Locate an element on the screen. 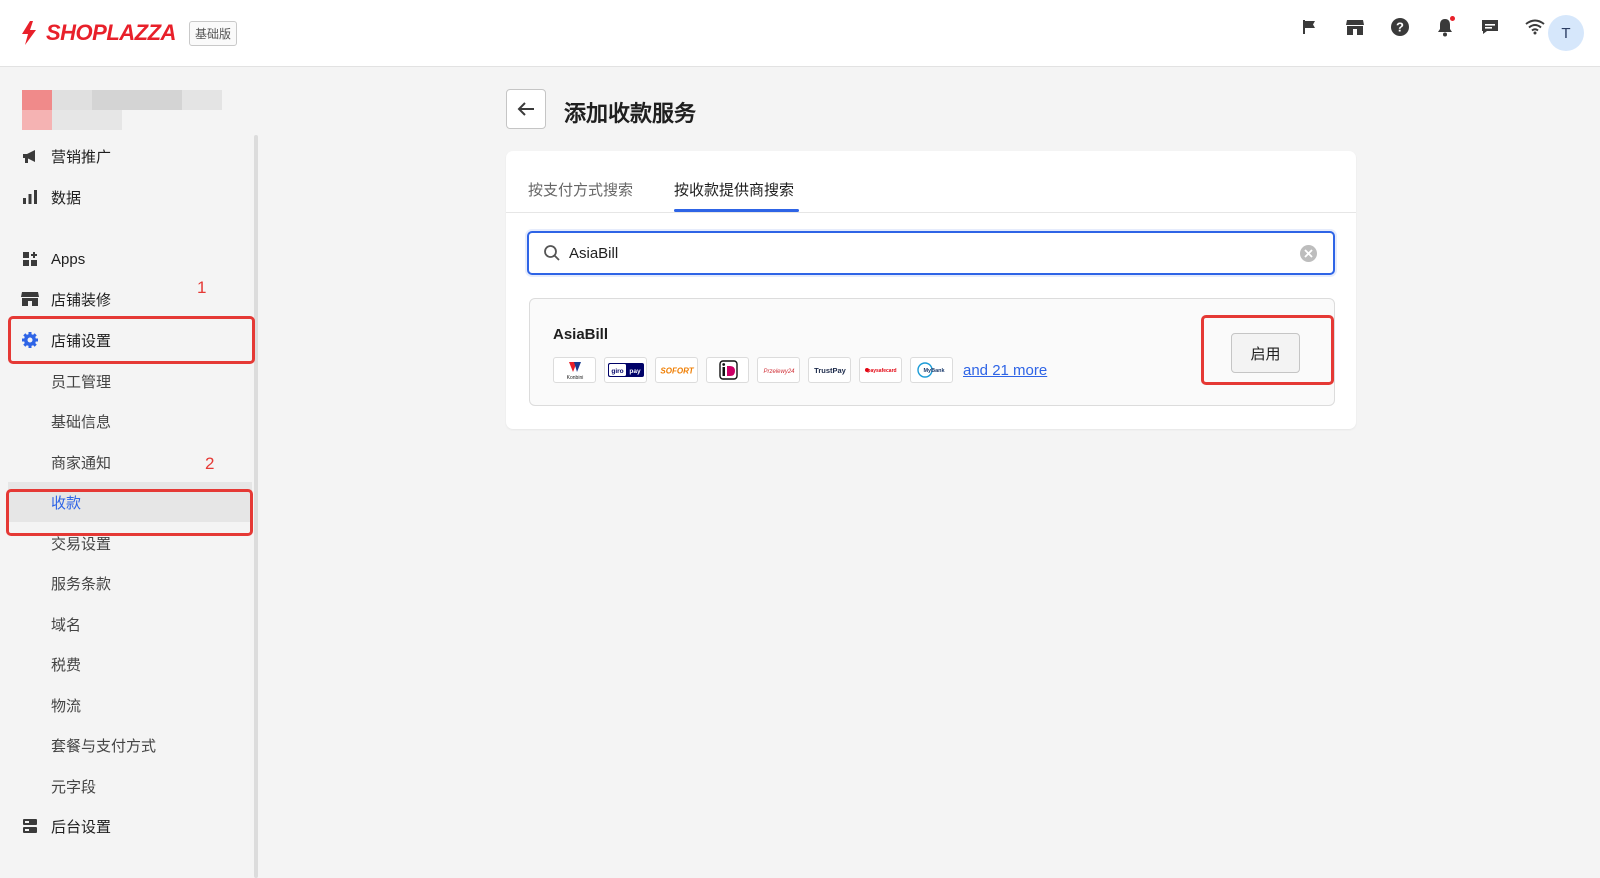  ideal-logo is located at coordinates (727, 370).